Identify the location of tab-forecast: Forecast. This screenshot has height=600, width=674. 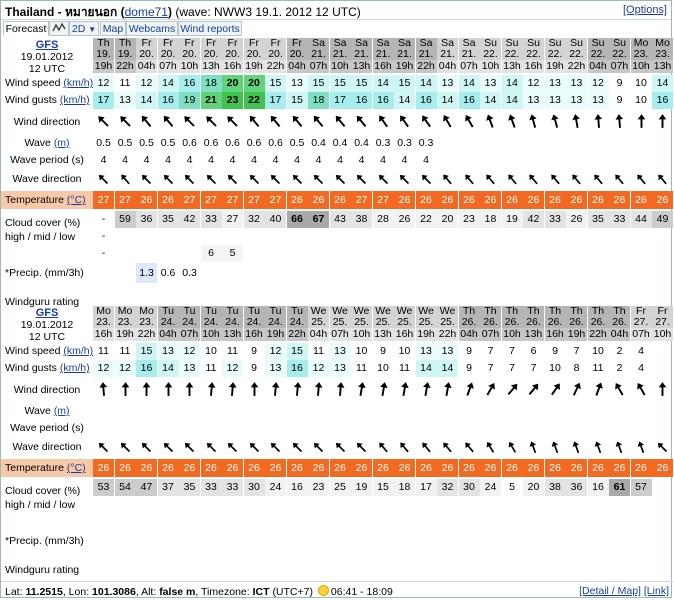
(26, 28).